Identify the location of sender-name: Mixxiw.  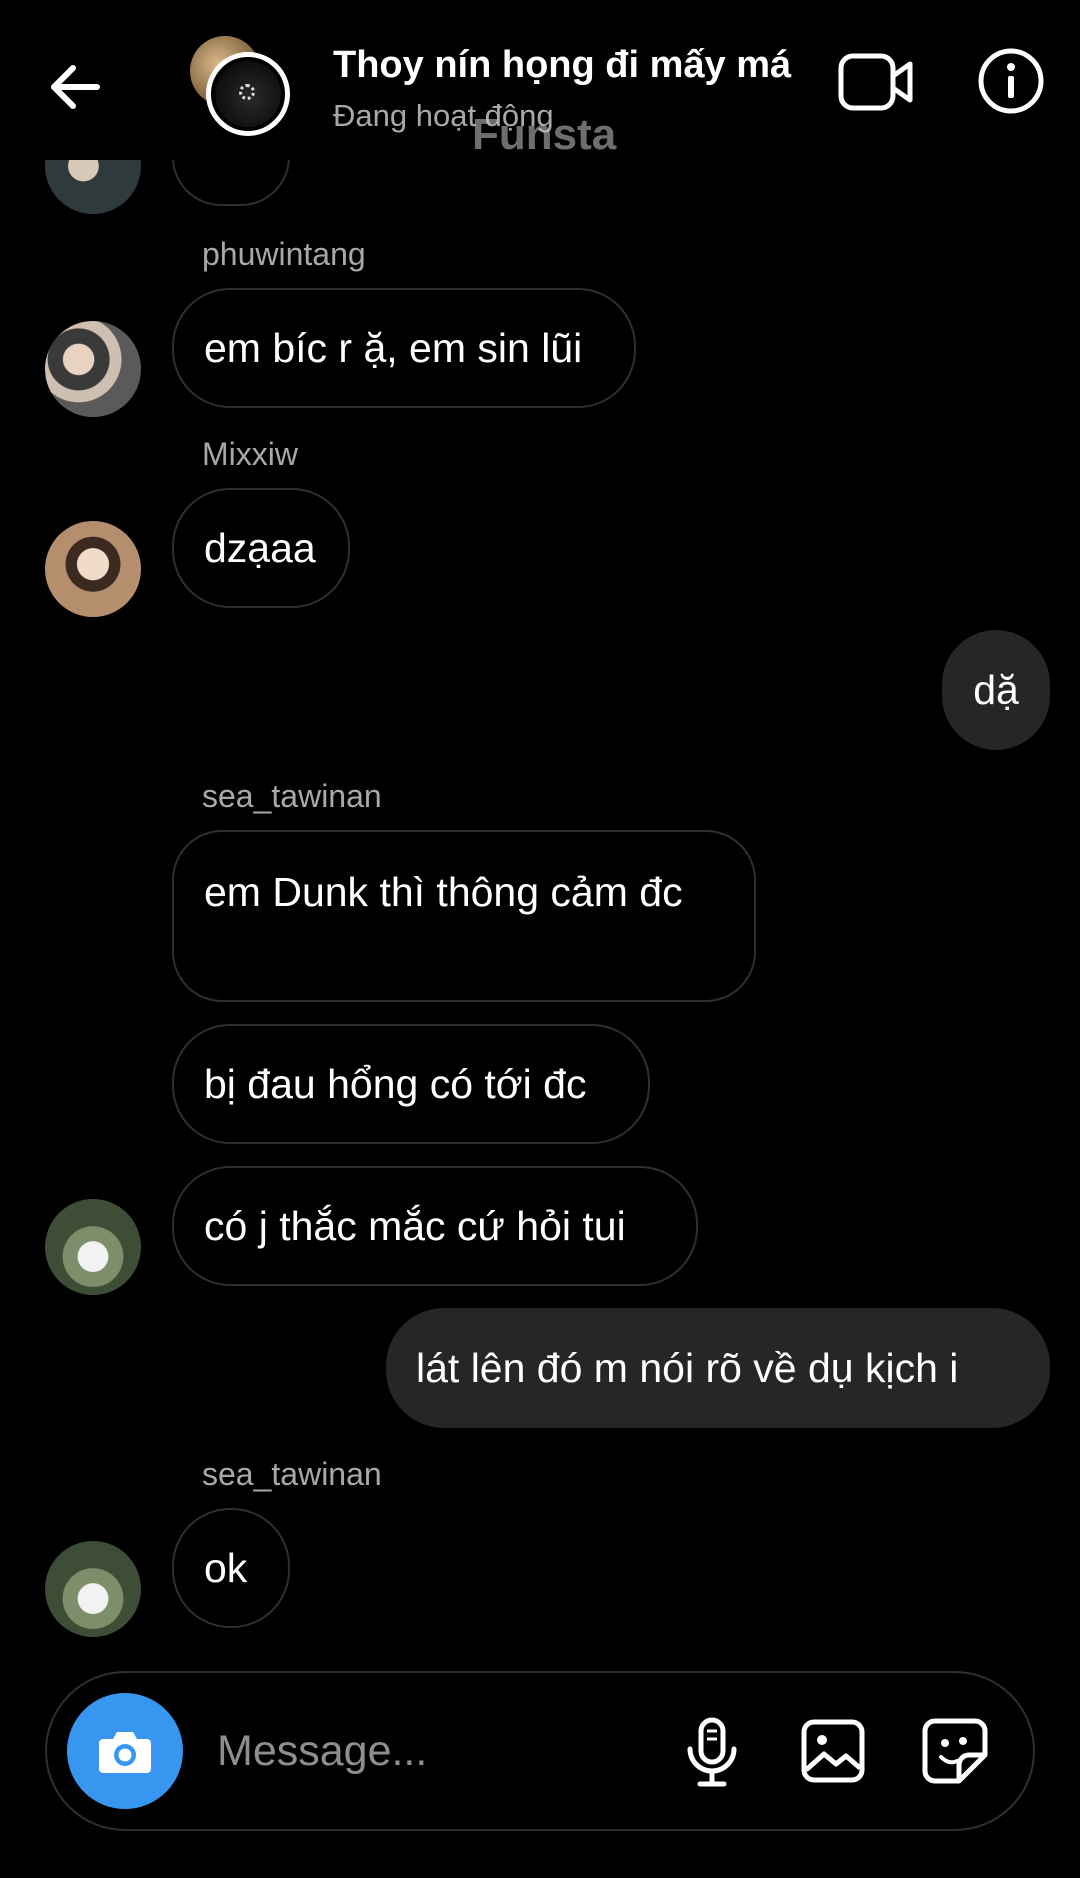
(250, 454).